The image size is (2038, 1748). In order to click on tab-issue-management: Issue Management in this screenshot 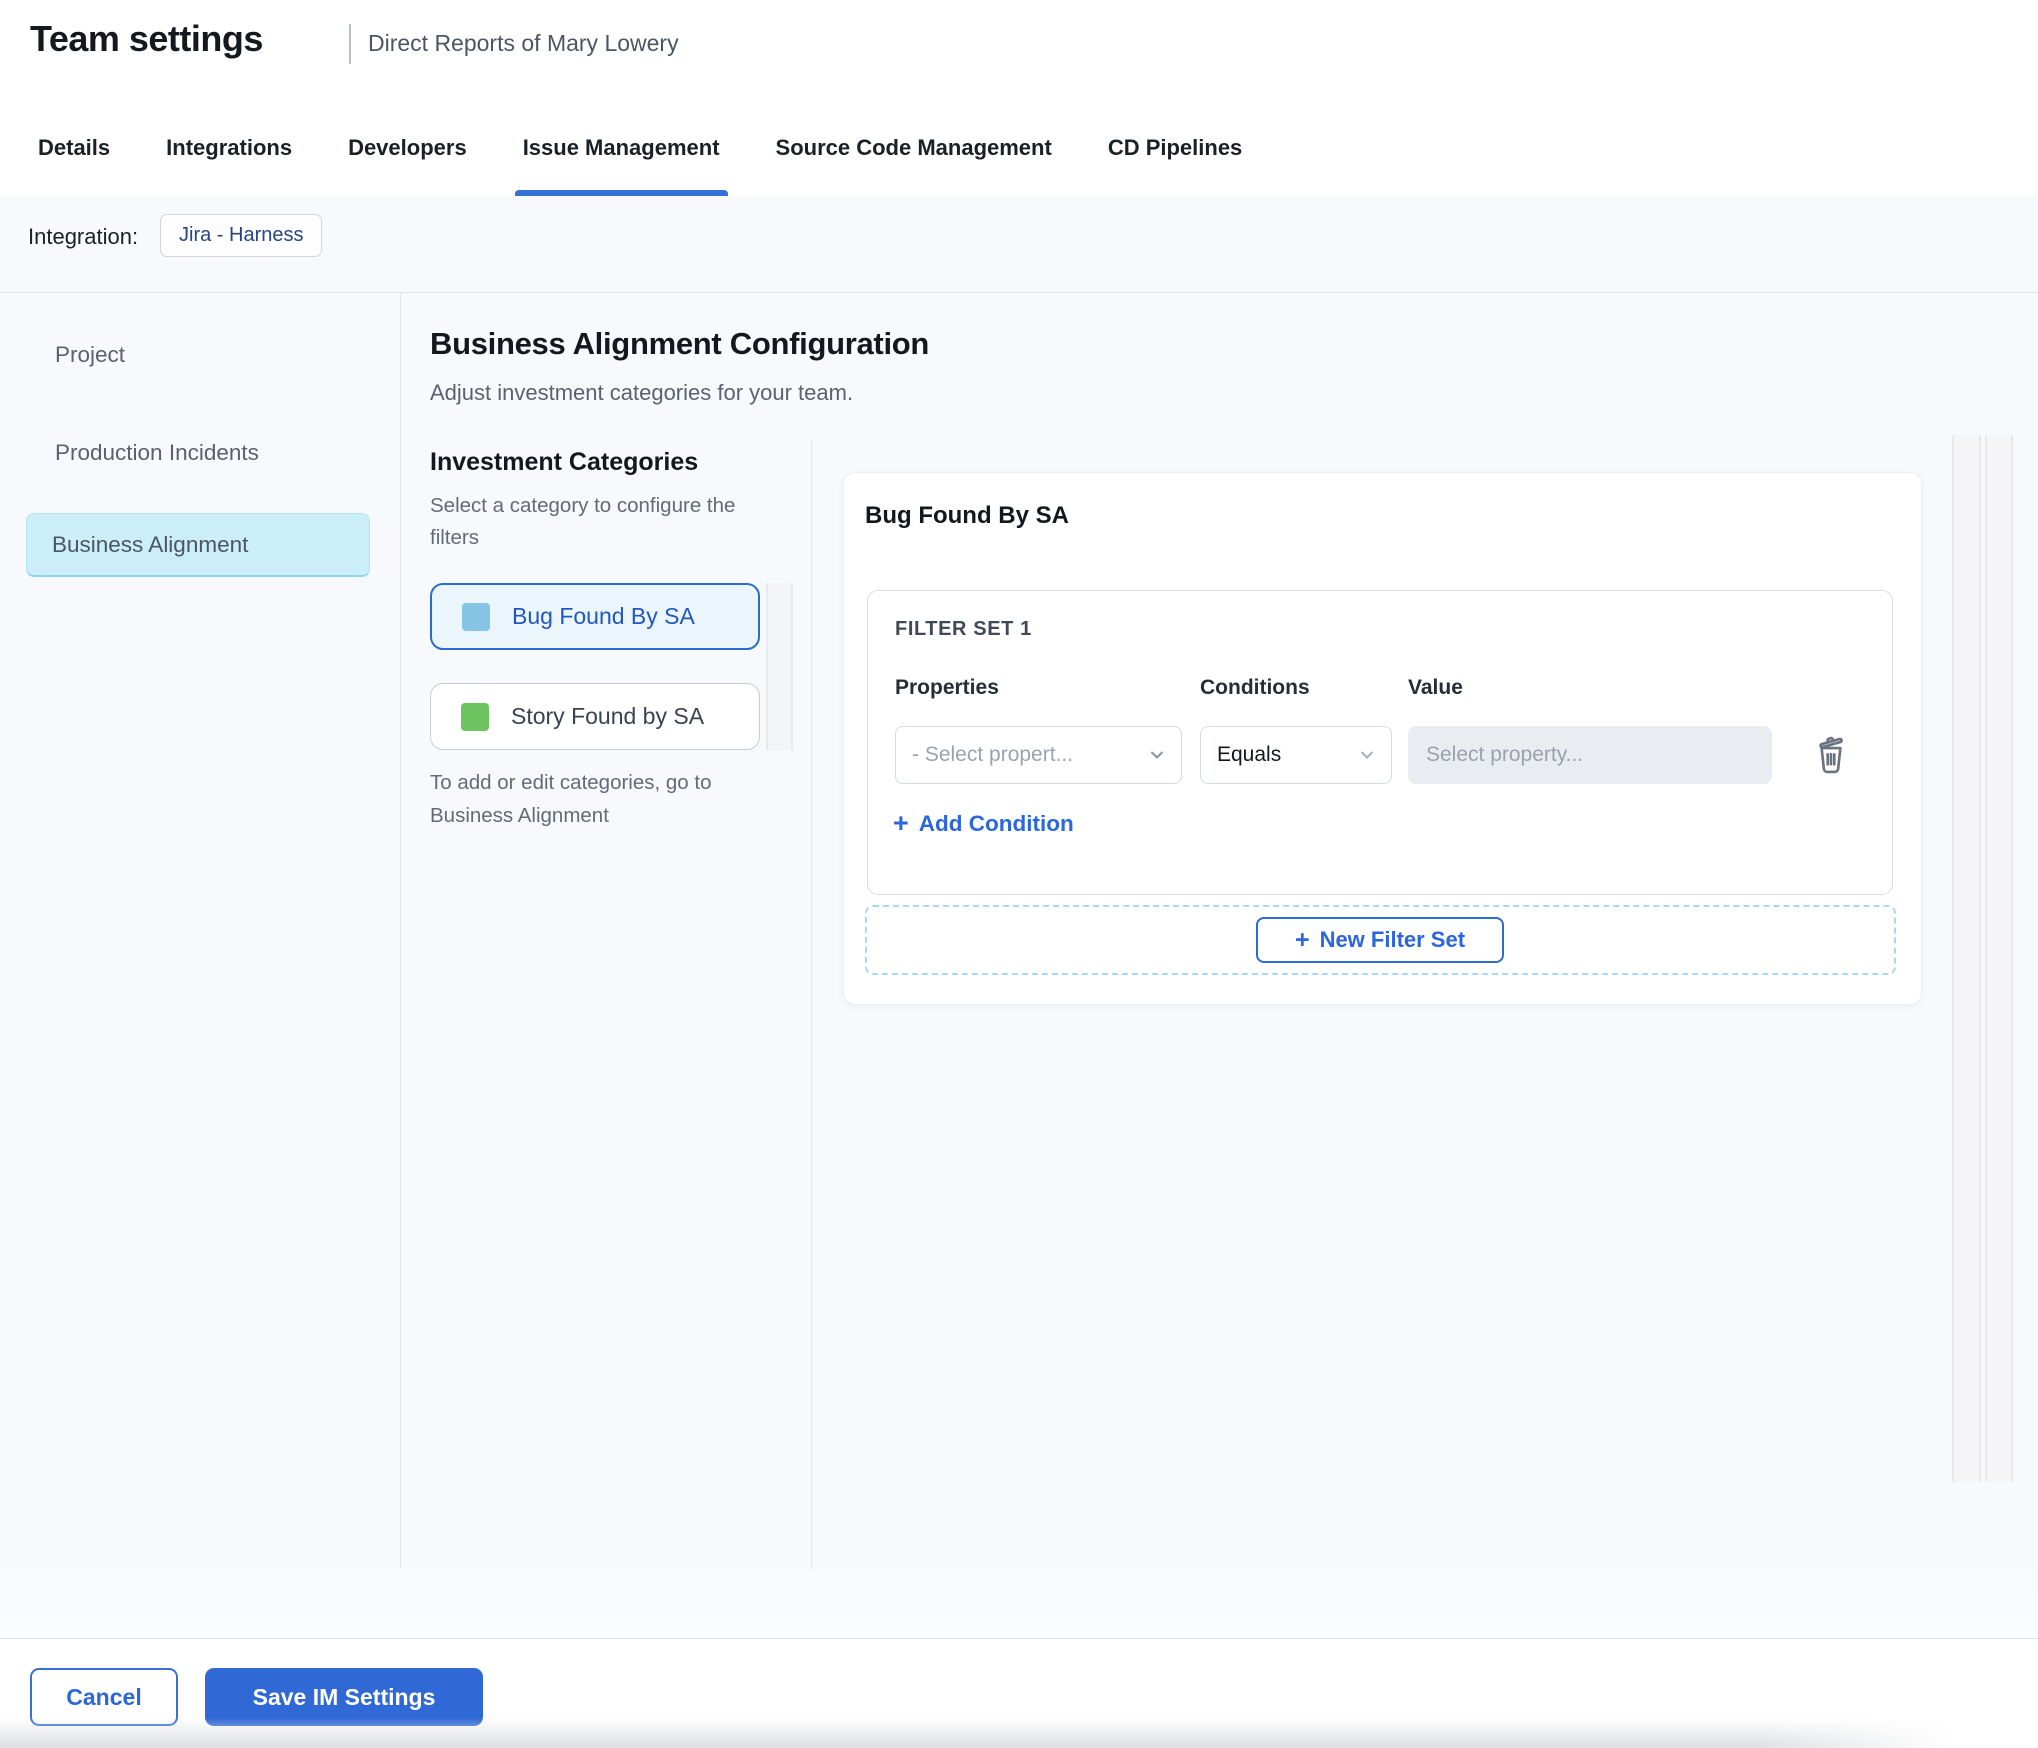, I will do `click(621, 148)`.